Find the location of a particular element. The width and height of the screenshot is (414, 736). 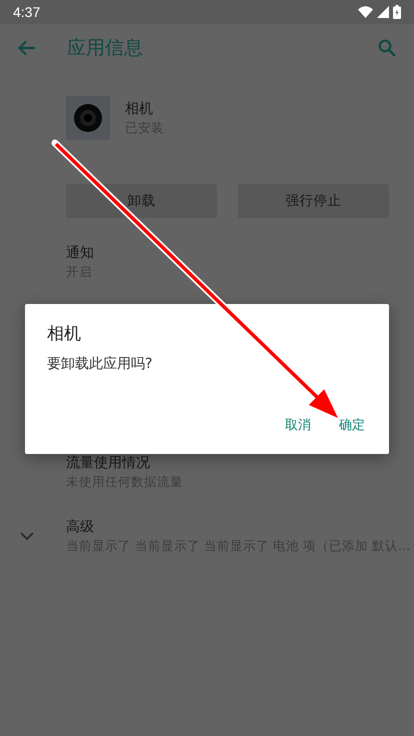

app-name: 相机 is located at coordinates (139, 109).